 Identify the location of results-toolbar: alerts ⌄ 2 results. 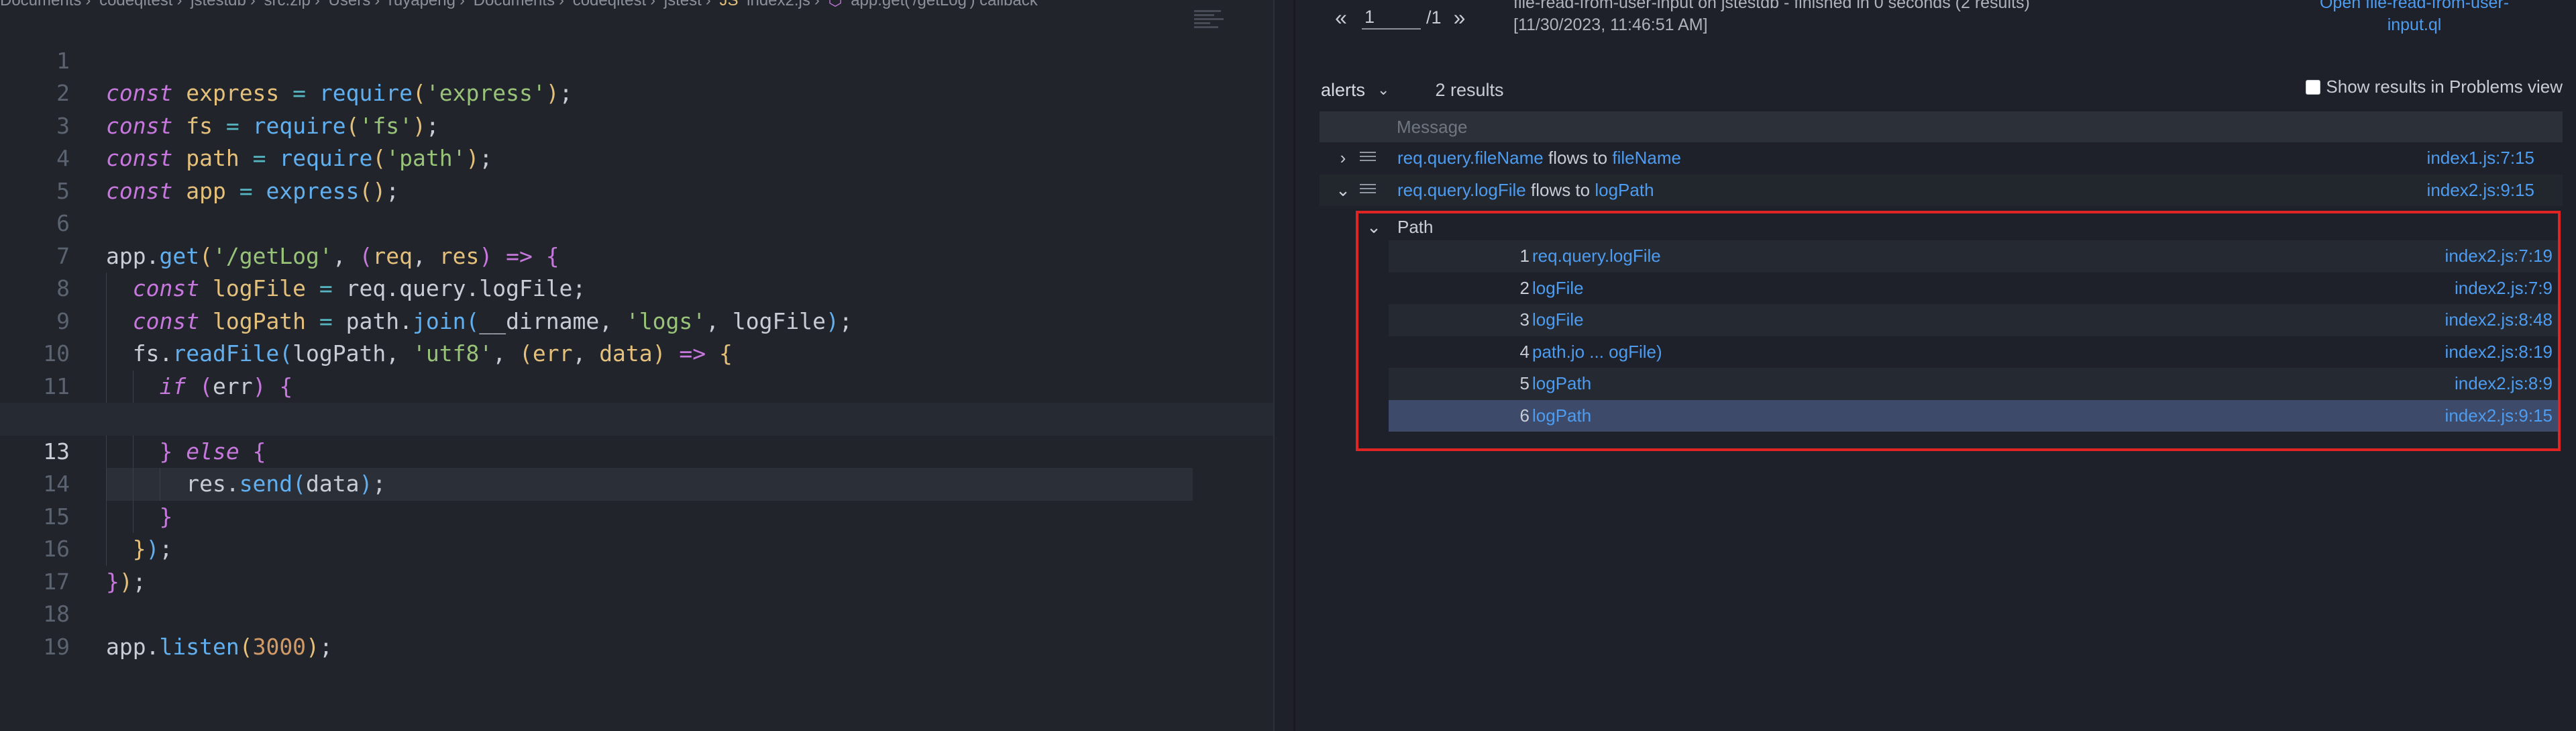
(1412, 90).